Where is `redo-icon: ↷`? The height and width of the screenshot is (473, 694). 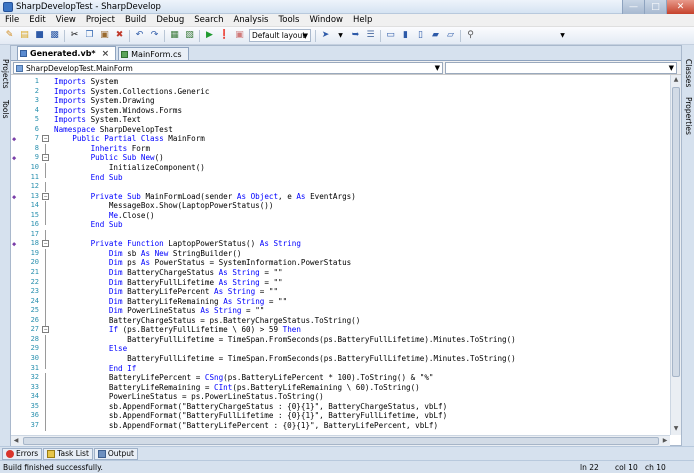
redo-icon: ↷ is located at coordinates (154, 35).